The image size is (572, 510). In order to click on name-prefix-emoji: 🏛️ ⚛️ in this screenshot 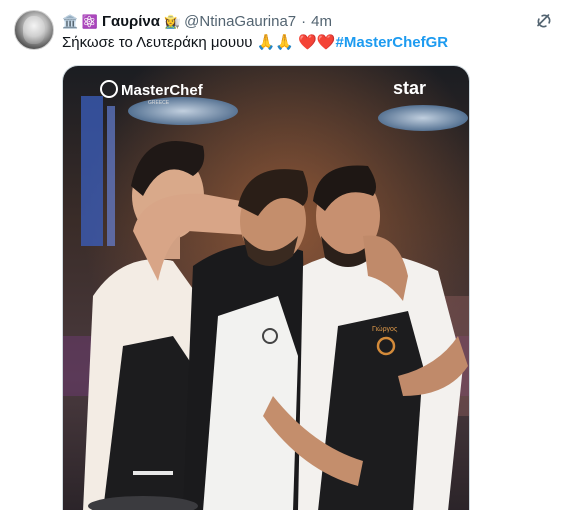, I will do `click(80, 21)`.